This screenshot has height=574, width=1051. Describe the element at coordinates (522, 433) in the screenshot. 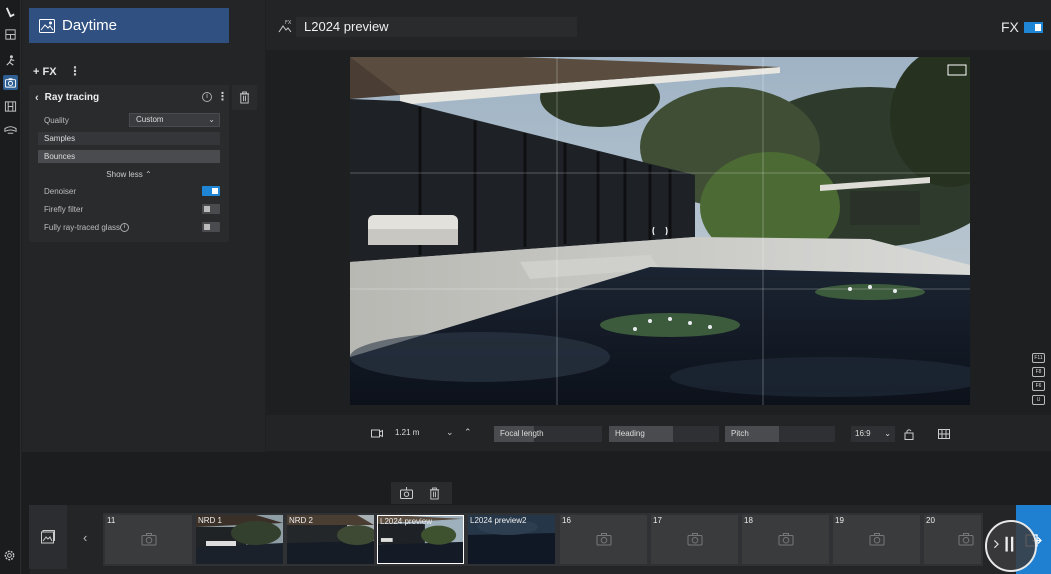

I see `focal-length-label: Focal length` at that location.